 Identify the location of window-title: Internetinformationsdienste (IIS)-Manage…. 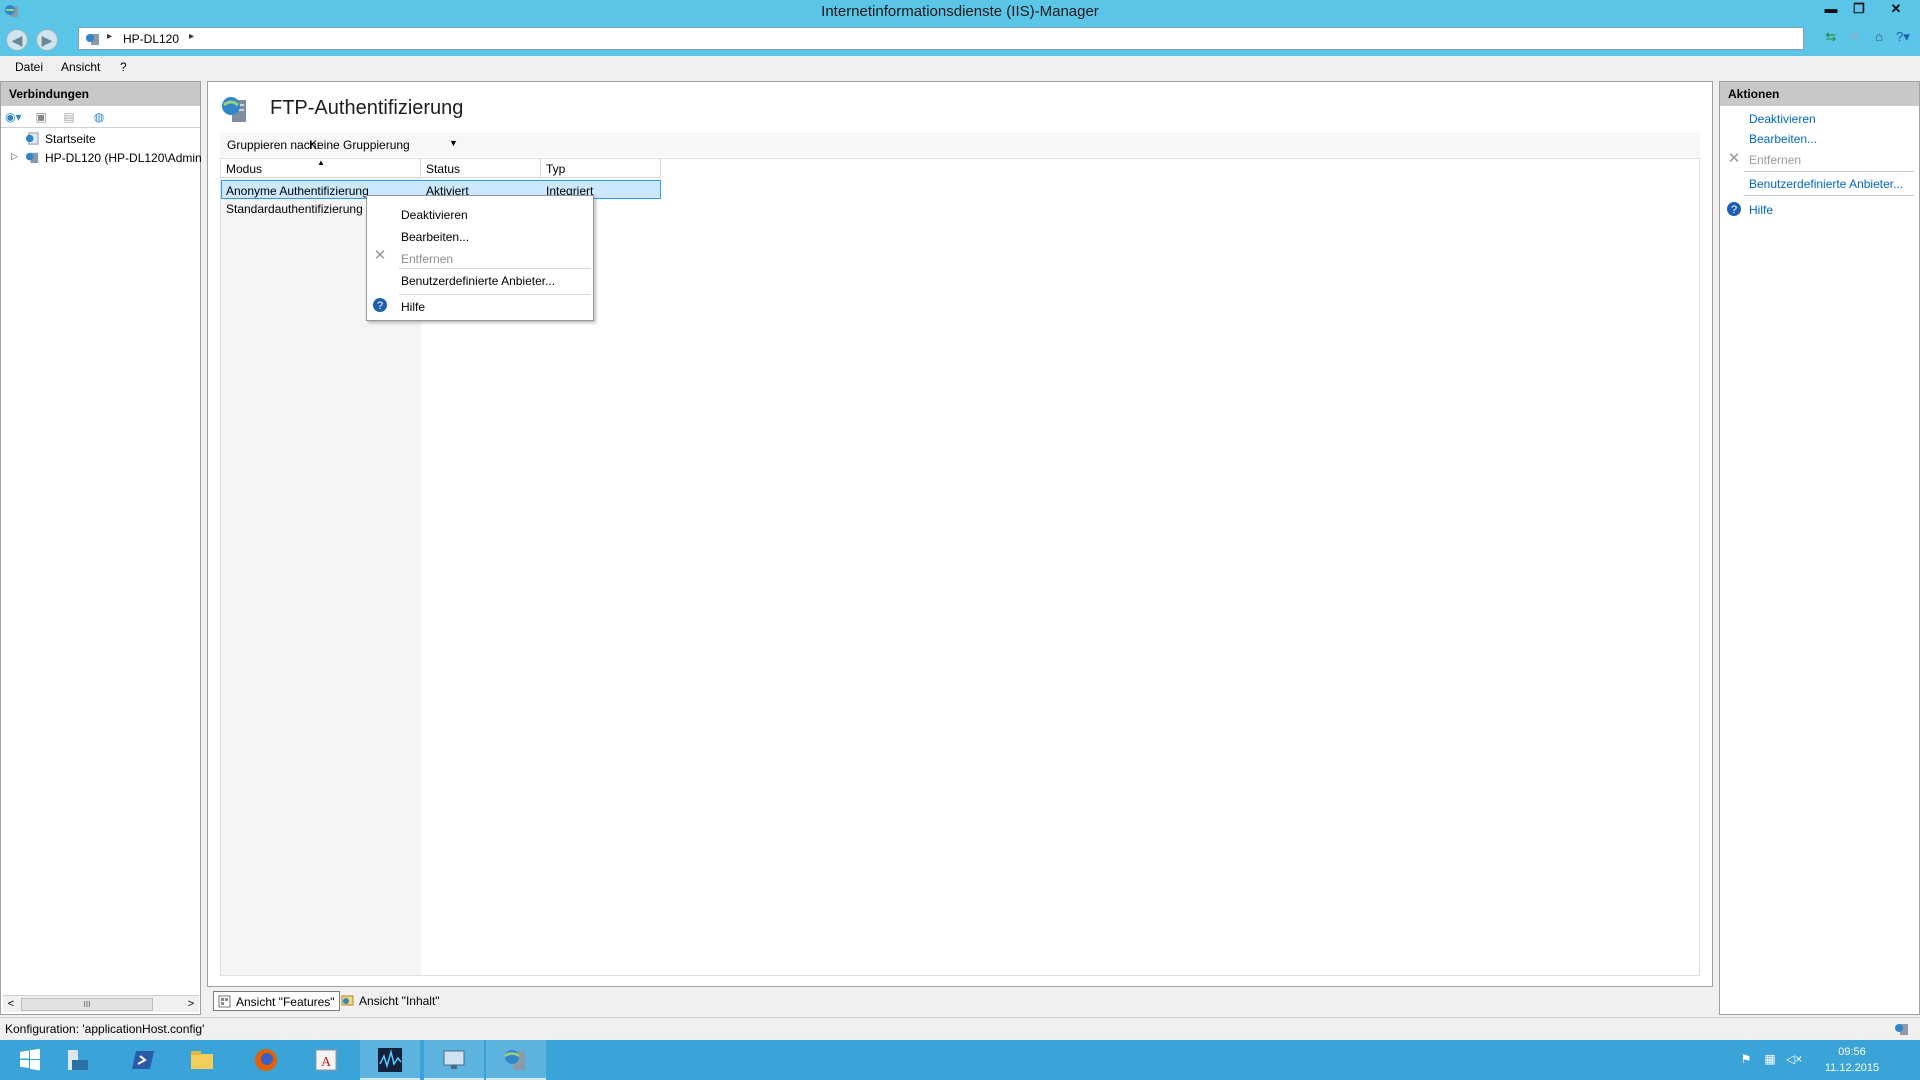
(960, 11).